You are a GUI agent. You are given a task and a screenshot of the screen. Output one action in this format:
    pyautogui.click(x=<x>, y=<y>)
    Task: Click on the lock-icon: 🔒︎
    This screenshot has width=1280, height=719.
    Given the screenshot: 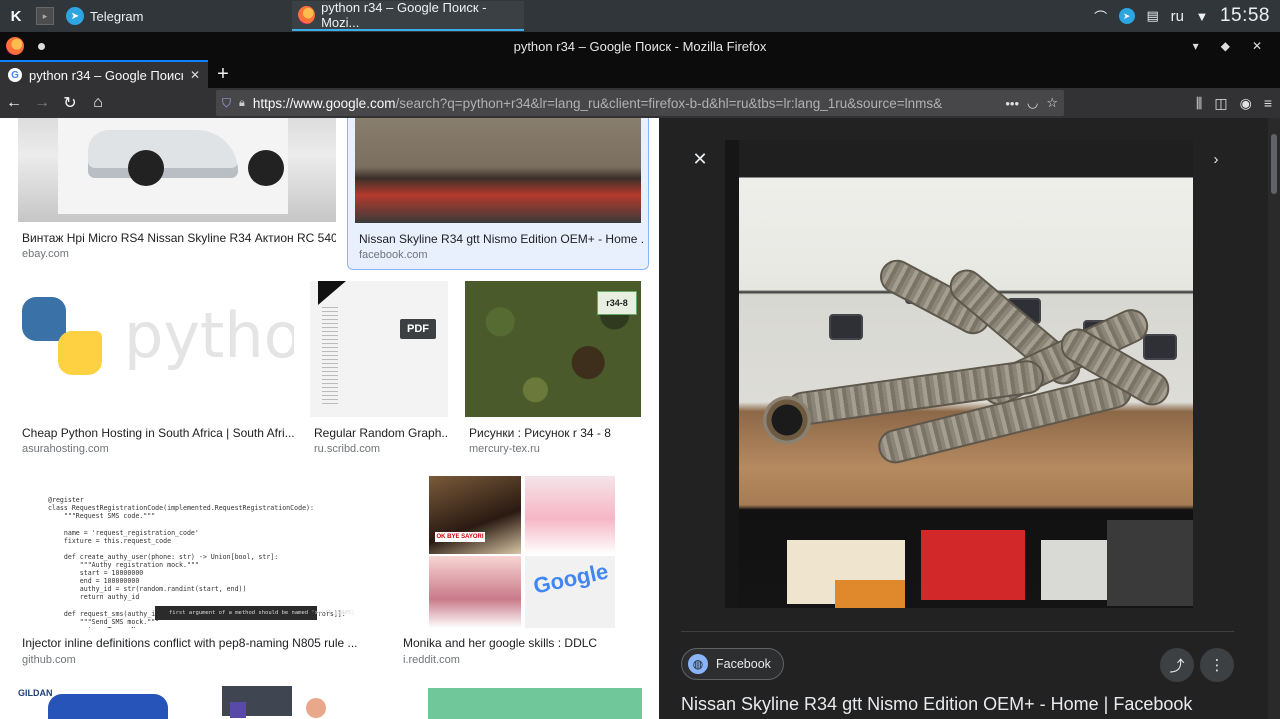 What is the action you would take?
    pyautogui.click(x=242, y=103)
    